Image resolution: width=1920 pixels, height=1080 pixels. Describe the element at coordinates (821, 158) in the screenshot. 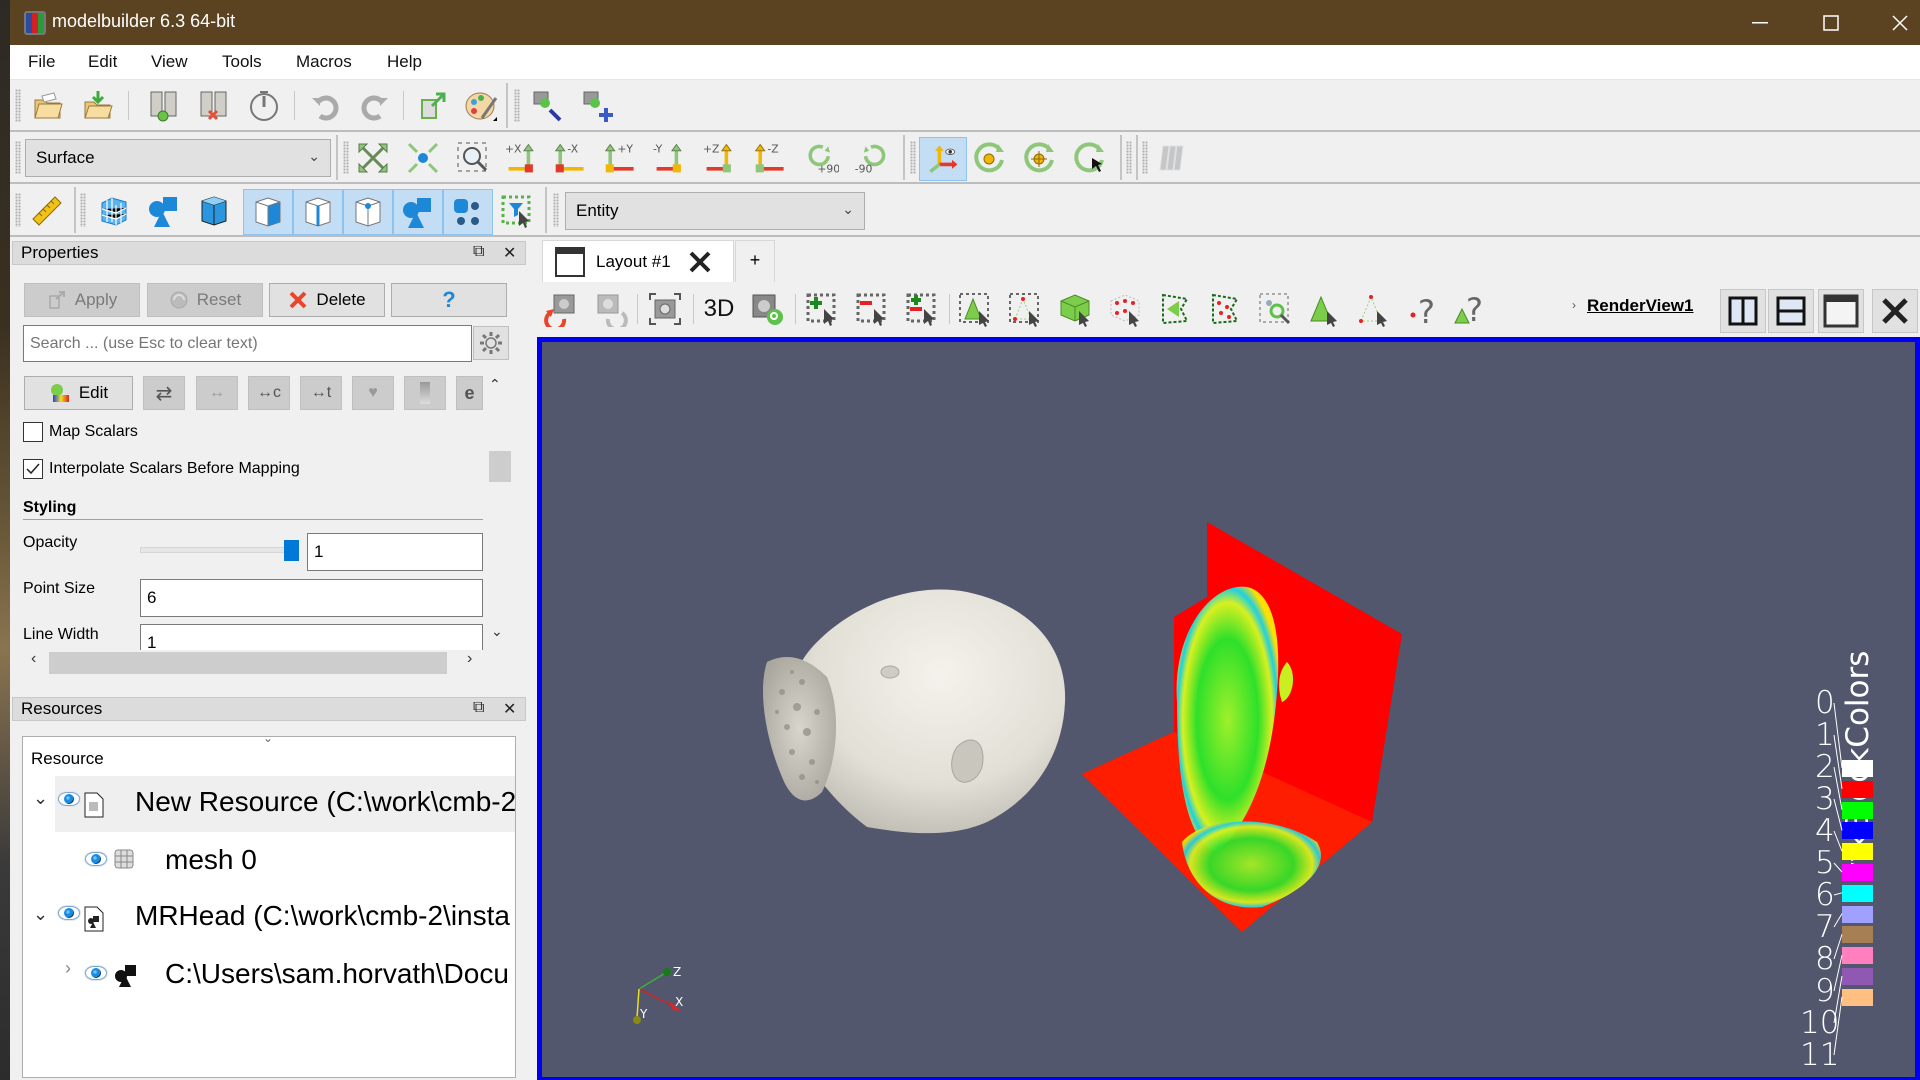

I see `rotate-plus-90-button: +90` at that location.